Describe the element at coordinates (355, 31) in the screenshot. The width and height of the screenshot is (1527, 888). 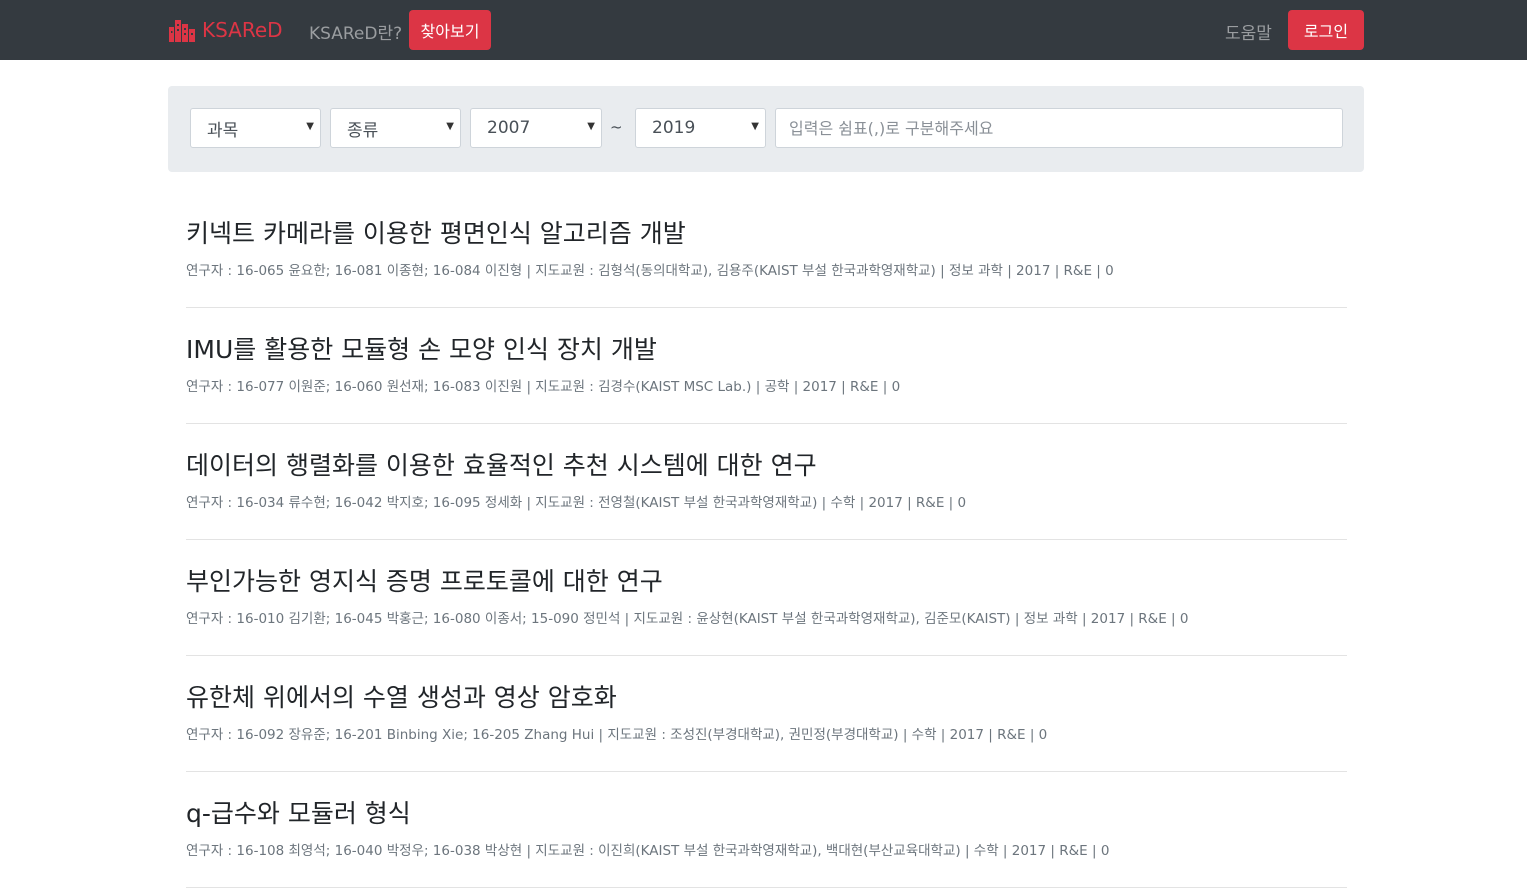
I see `nav-about-link: KSAReD란?` at that location.